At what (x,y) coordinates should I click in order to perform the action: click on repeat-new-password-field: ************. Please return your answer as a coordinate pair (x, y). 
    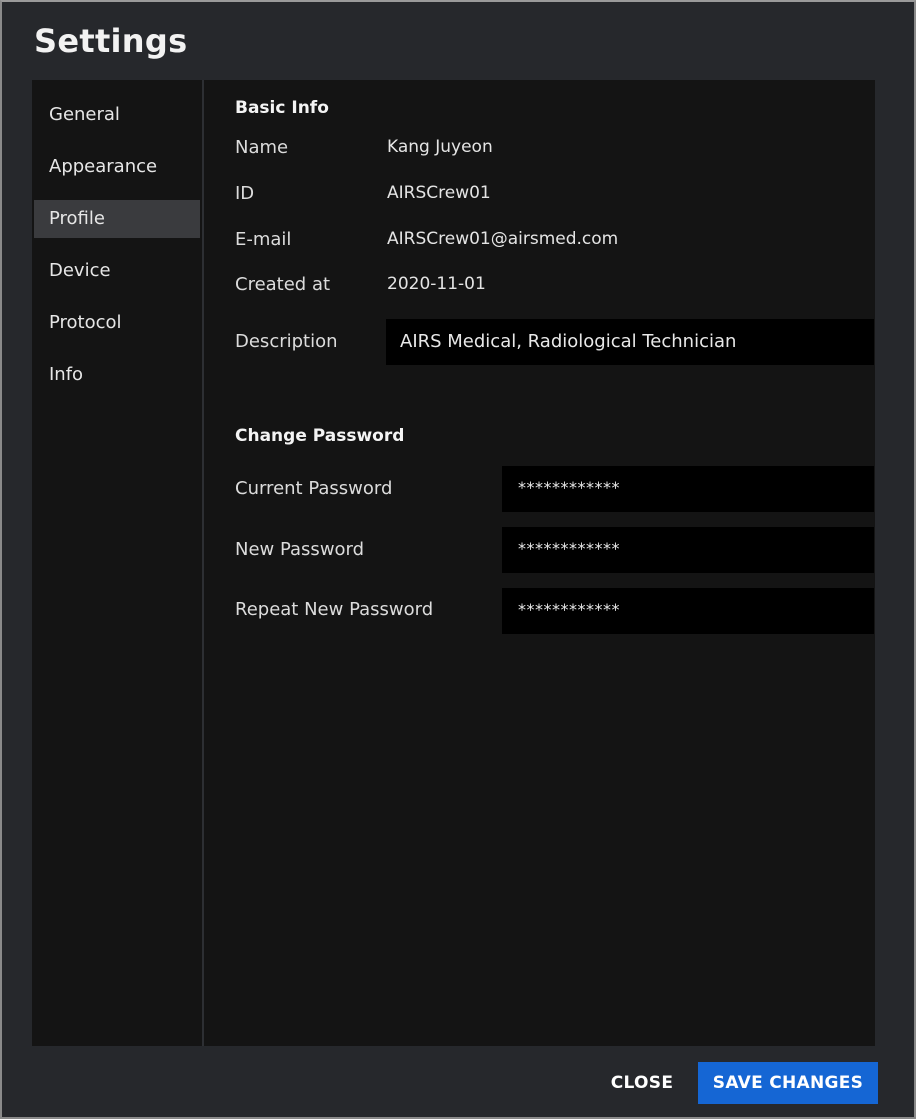
    Looking at the image, I should click on (688, 611).